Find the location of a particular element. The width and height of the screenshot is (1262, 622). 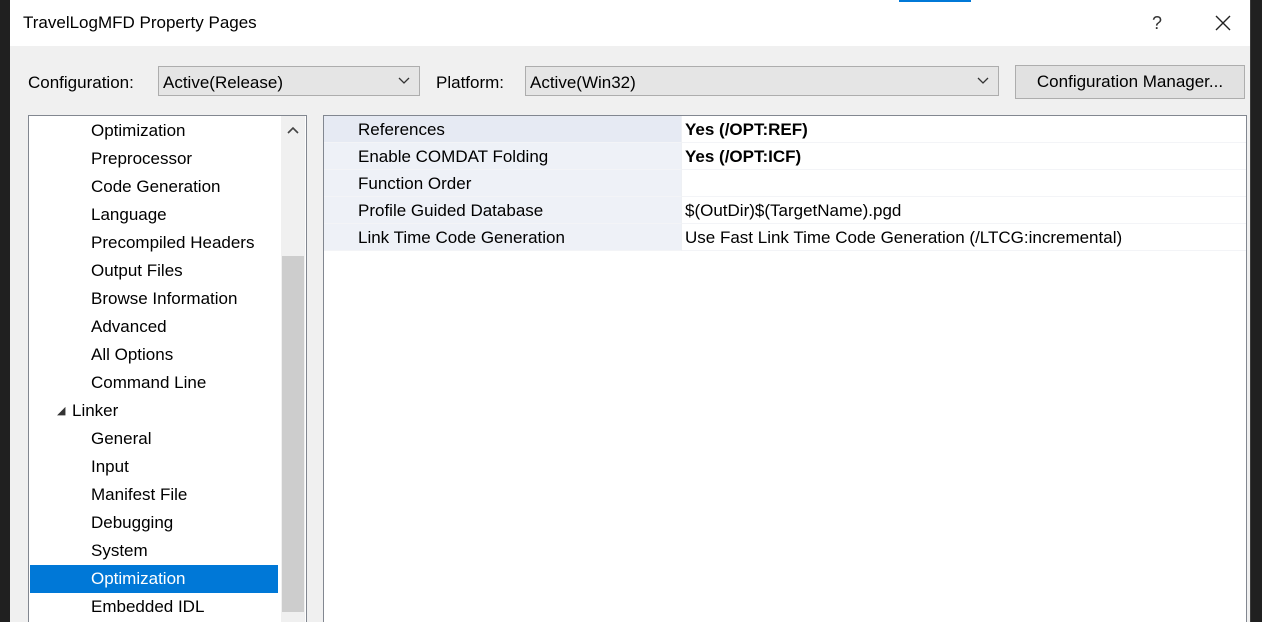

scroll-thumb is located at coordinates (293, 434).